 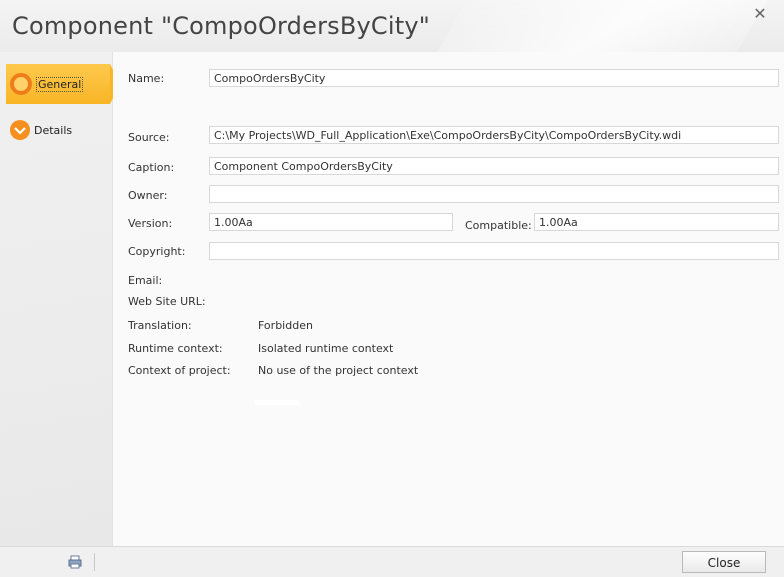 I want to click on title-decoration, so click(x=594, y=26).